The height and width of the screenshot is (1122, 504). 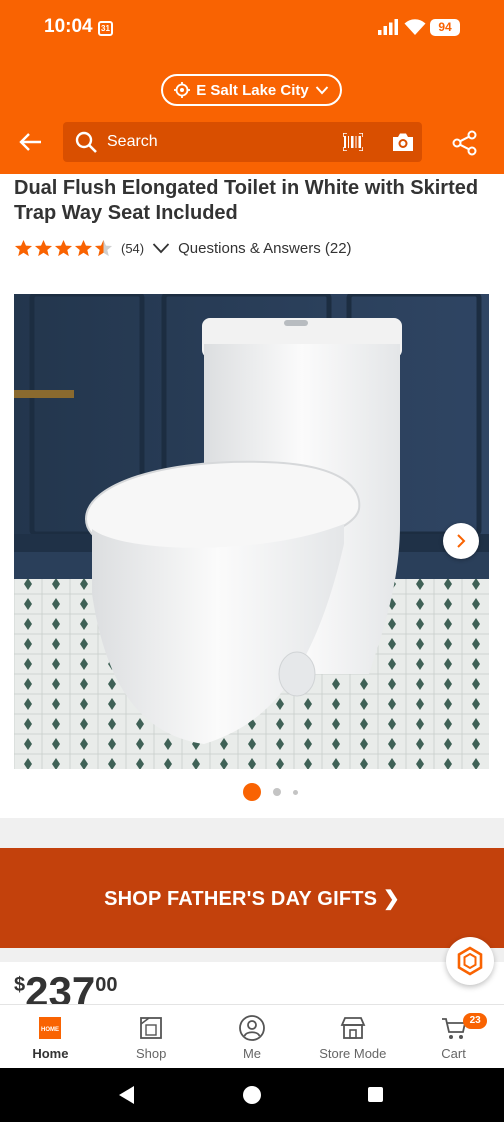 What do you see at coordinates (465, 143) in the screenshot?
I see `share-icon` at bounding box center [465, 143].